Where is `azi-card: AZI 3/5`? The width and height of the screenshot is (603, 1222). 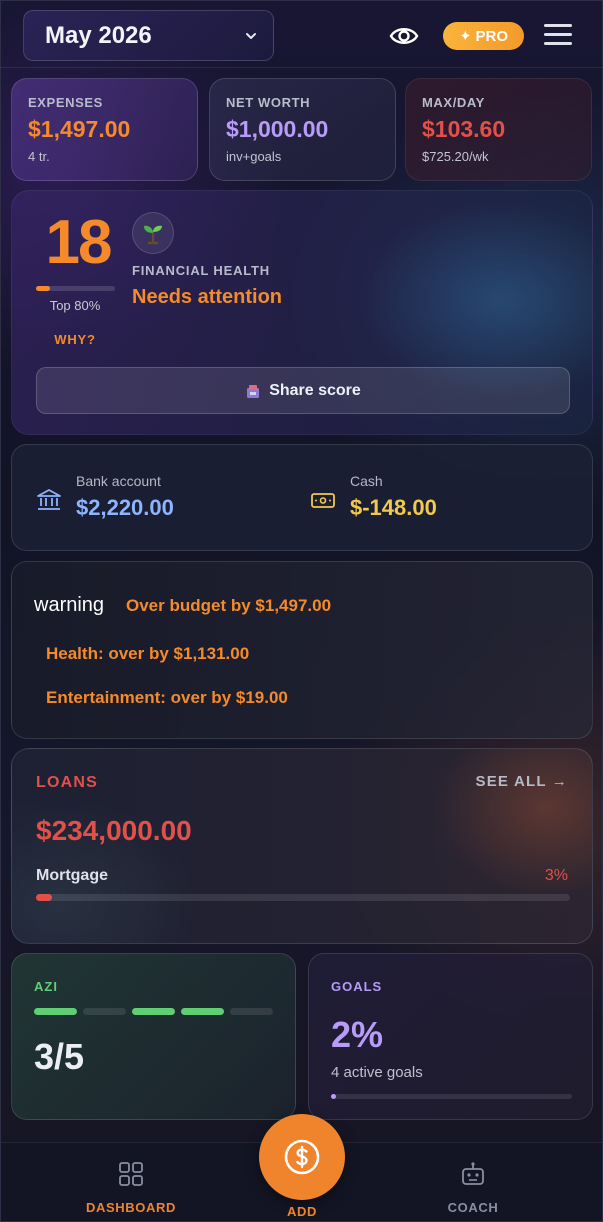 azi-card: AZI 3/5 is located at coordinates (153, 1036).